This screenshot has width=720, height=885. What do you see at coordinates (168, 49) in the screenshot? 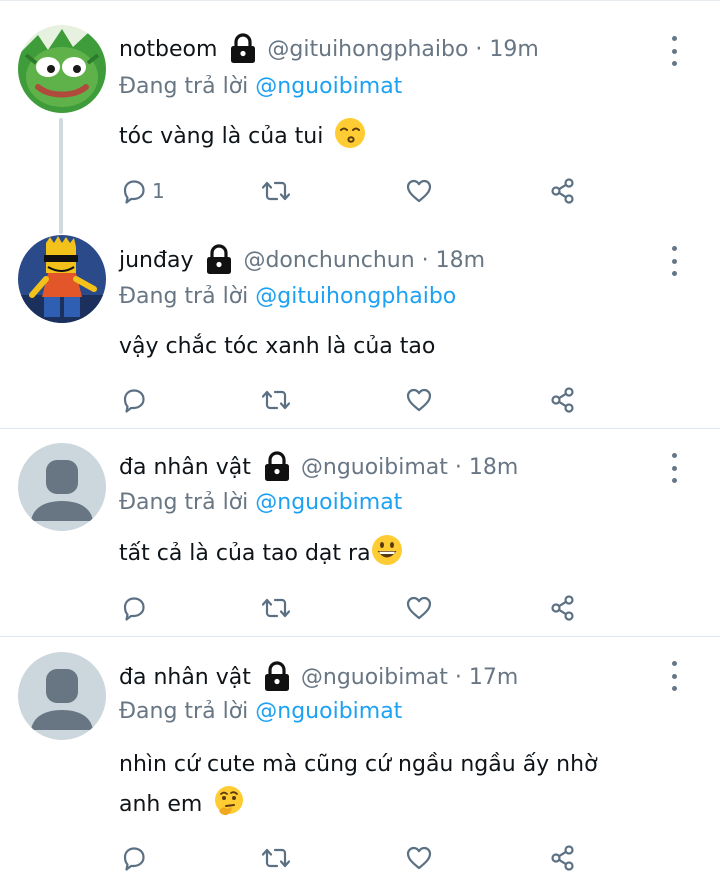
I see `display-name: notbeom` at bounding box center [168, 49].